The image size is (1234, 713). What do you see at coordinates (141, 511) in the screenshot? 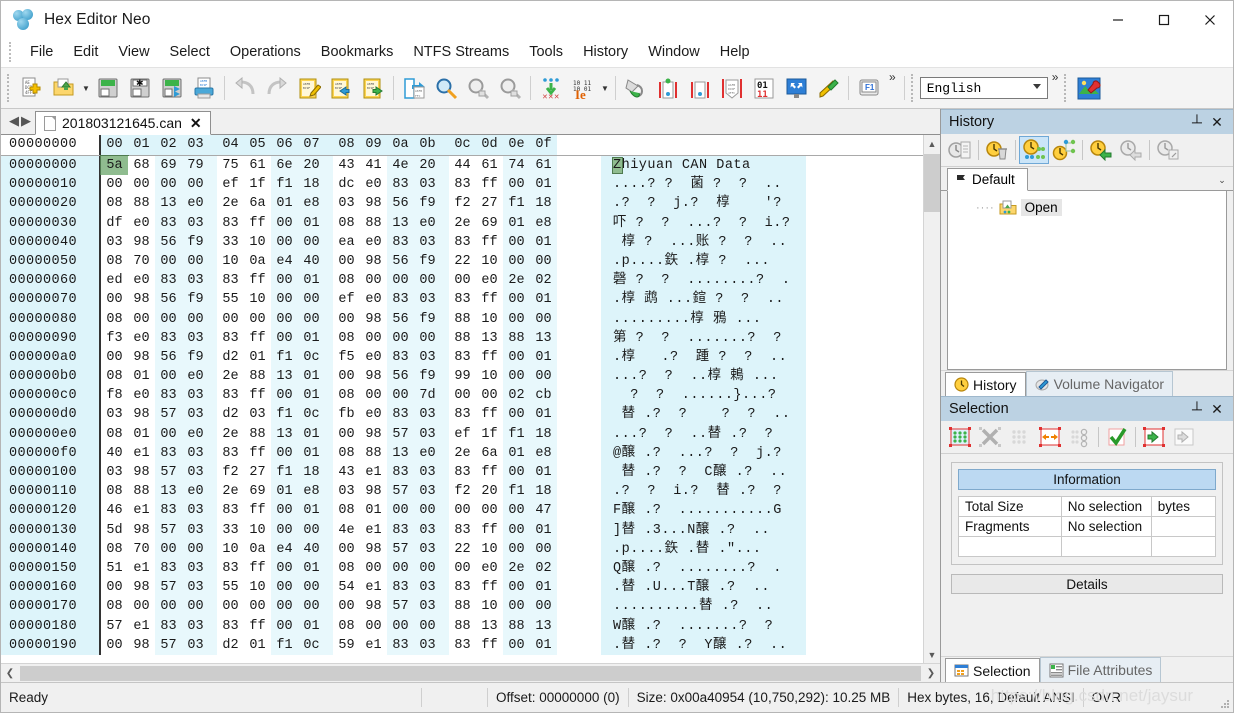
I see `hex-byte-cell: e1` at bounding box center [141, 511].